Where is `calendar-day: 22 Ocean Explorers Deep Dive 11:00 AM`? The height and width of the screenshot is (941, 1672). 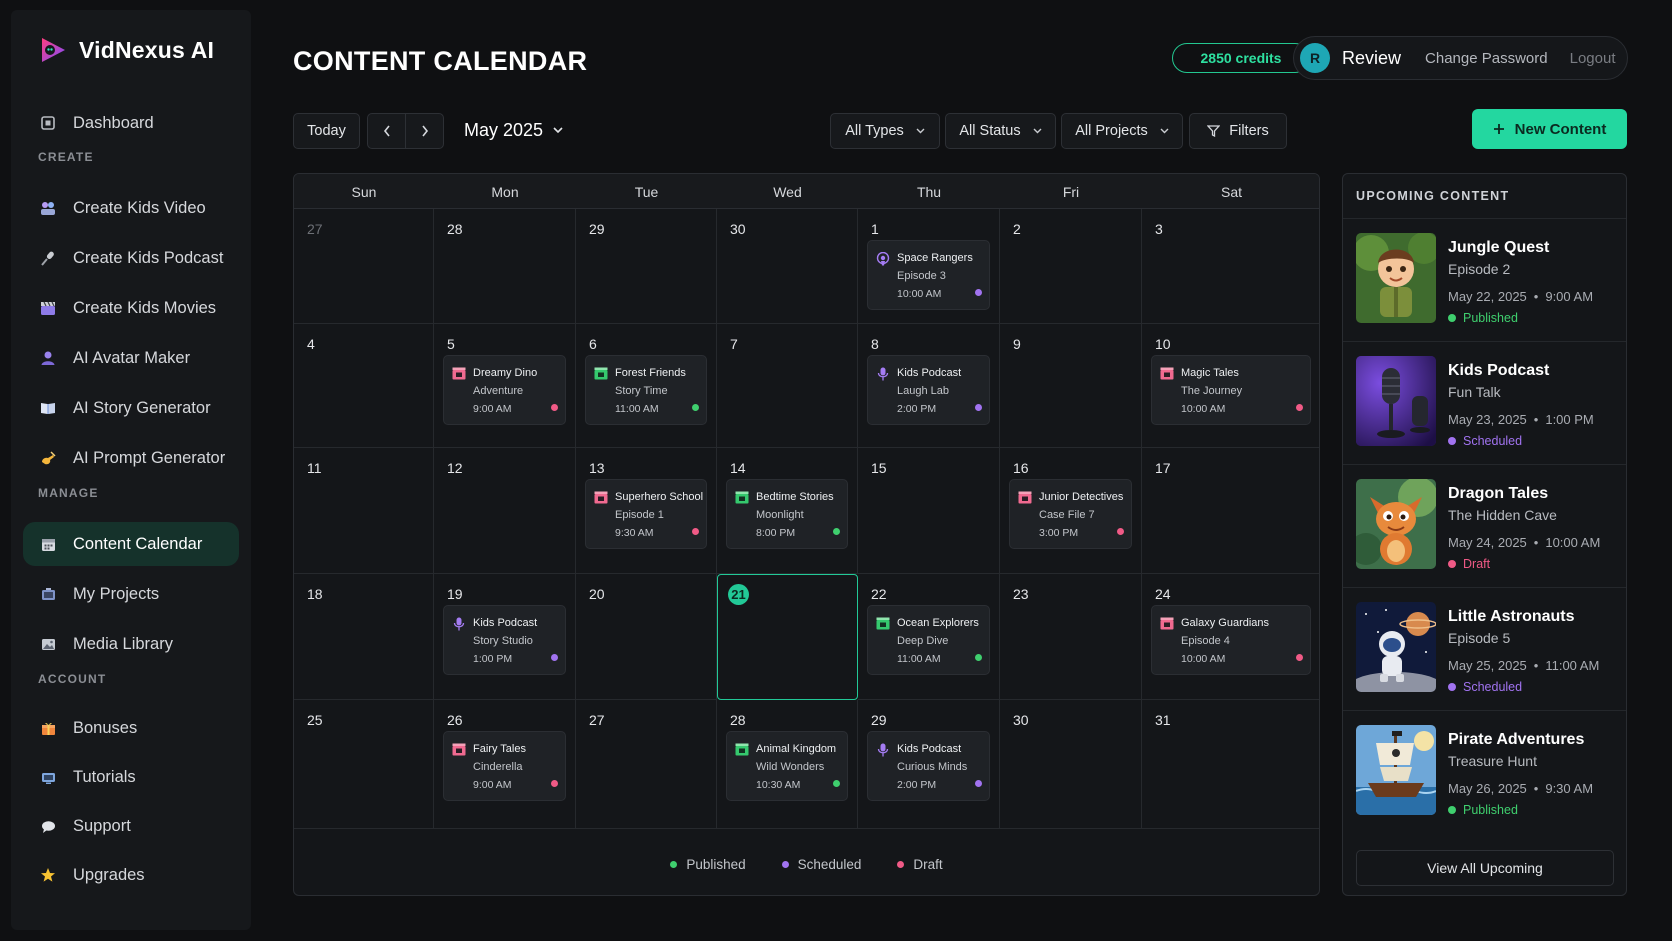 calendar-day: 22 Ocean Explorers Deep Dive 11:00 AM is located at coordinates (929, 637).